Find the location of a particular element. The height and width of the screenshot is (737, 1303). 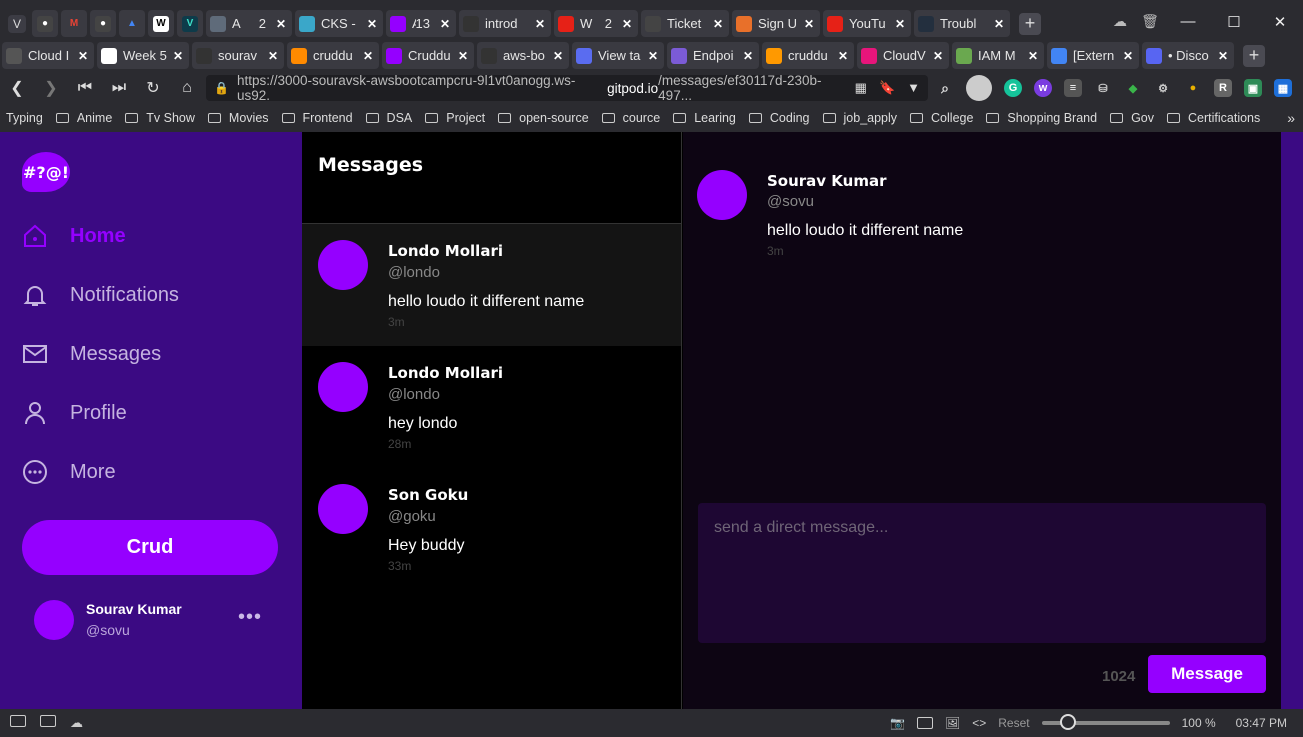

minimize-button: — is located at coordinates (1188, 21).